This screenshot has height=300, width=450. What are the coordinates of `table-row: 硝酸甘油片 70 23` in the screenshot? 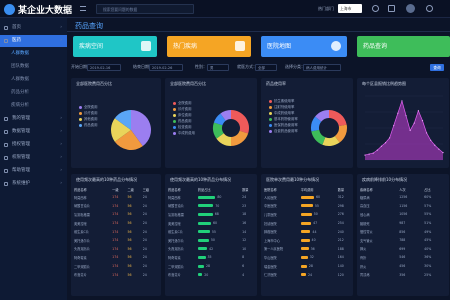 It's located at (211, 206).